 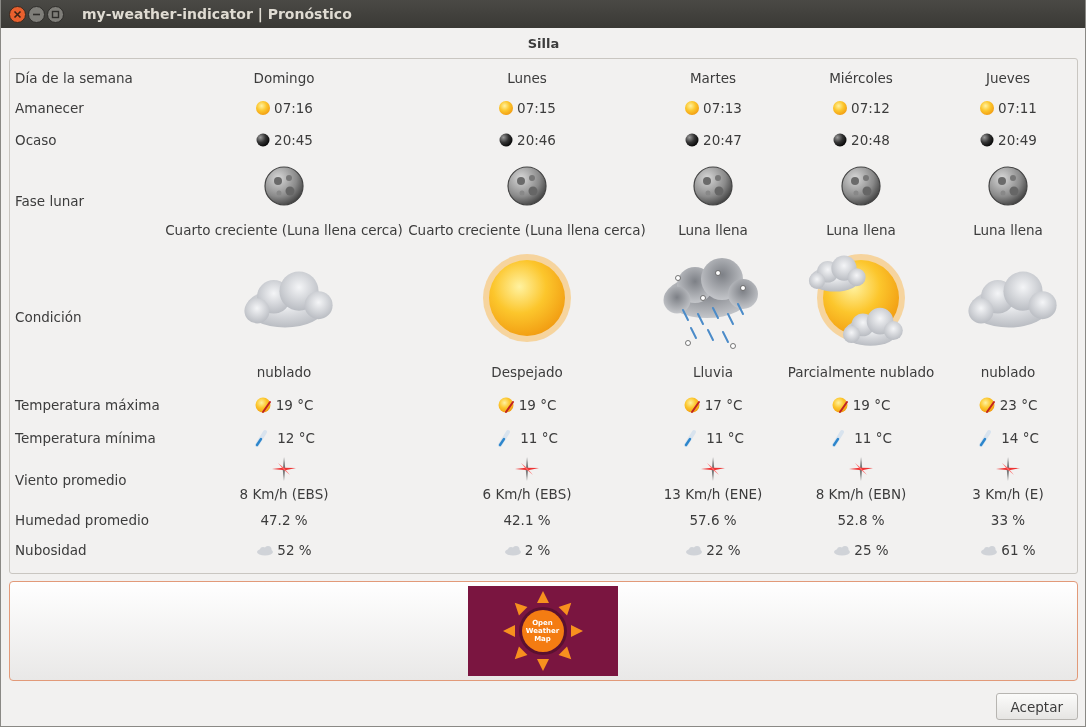 I want to click on condition-text: Parcialmente nublado, so click(x=861, y=372).